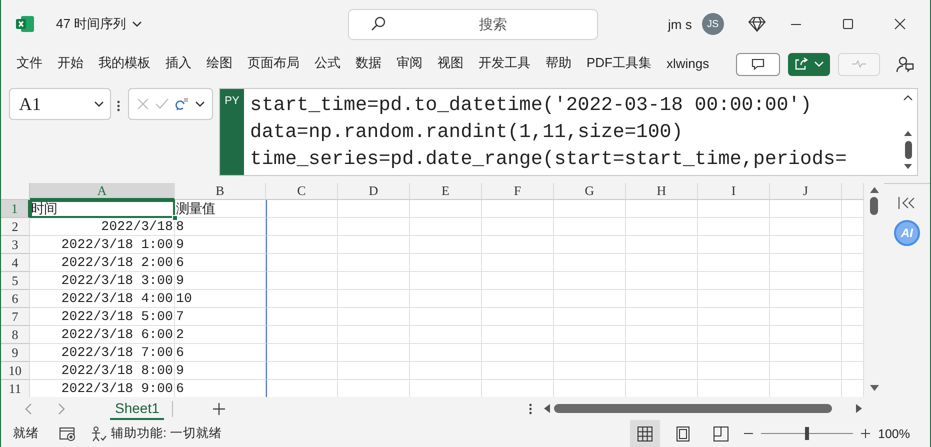 The height and width of the screenshot is (447, 931). Describe the element at coordinates (99, 434) in the screenshot. I see `accessibility-icon` at that location.